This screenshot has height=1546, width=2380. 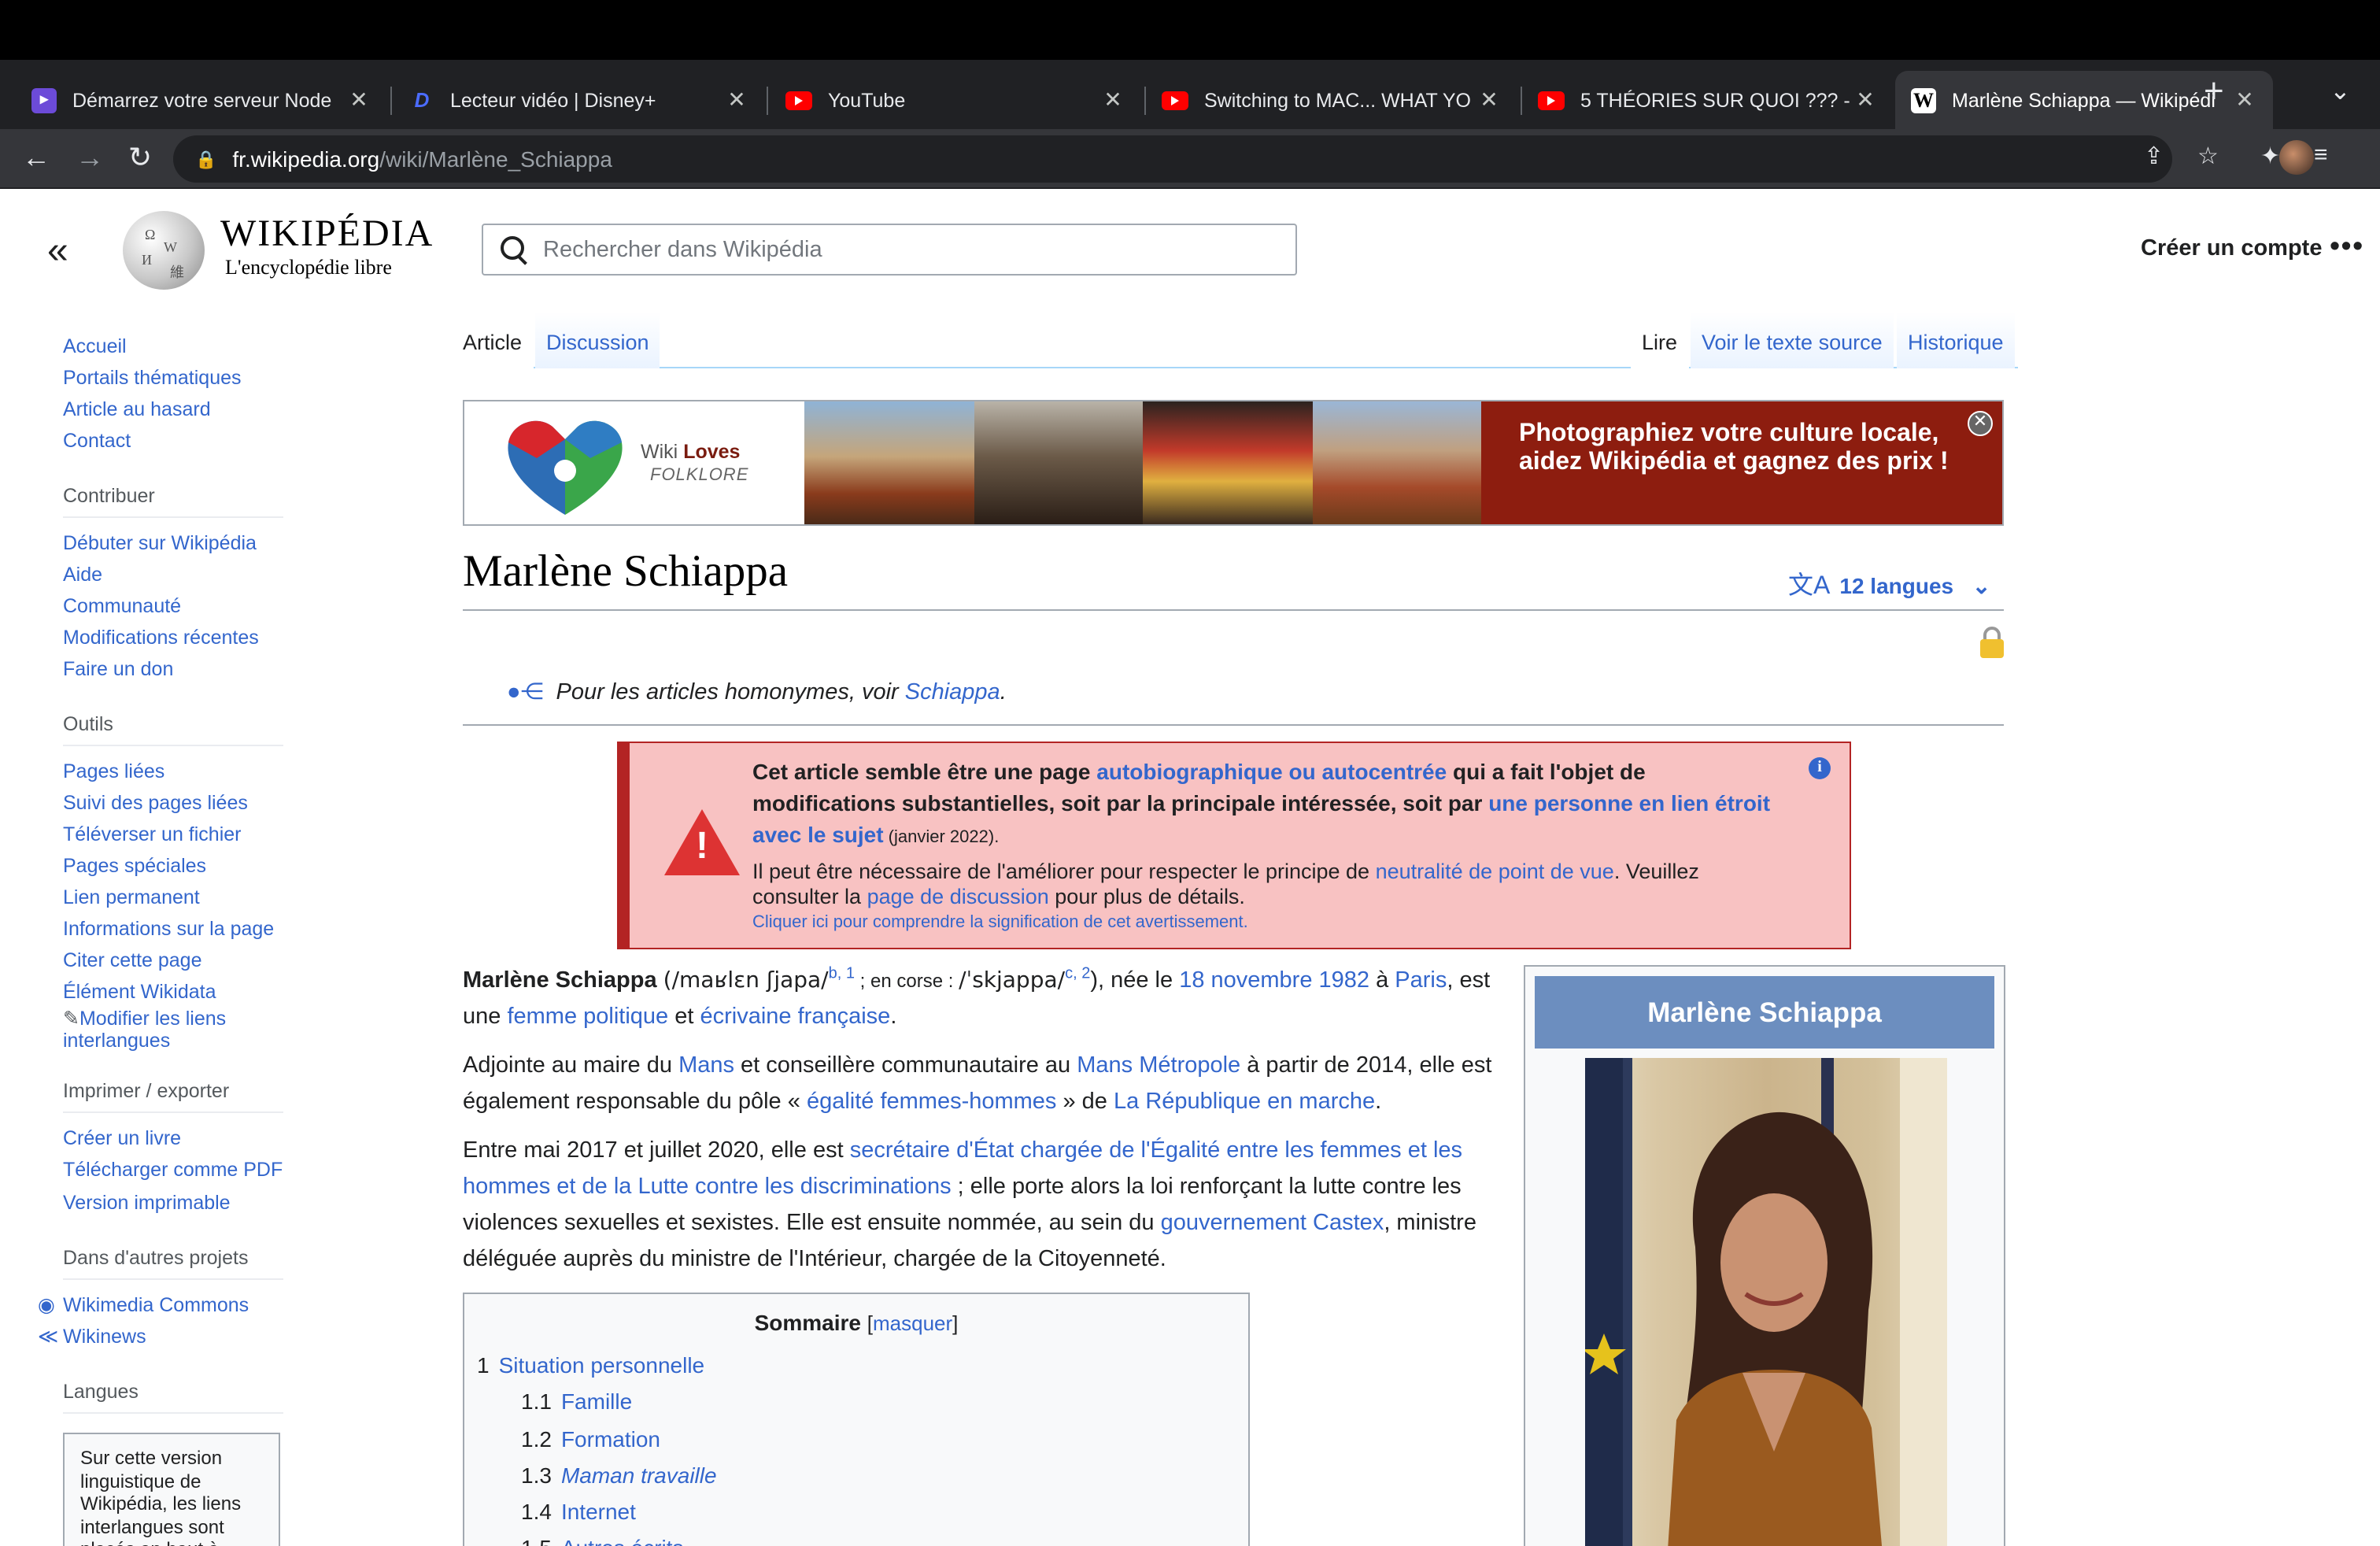 What do you see at coordinates (1956, 340) in the screenshot?
I see `tab-historique: Historique` at bounding box center [1956, 340].